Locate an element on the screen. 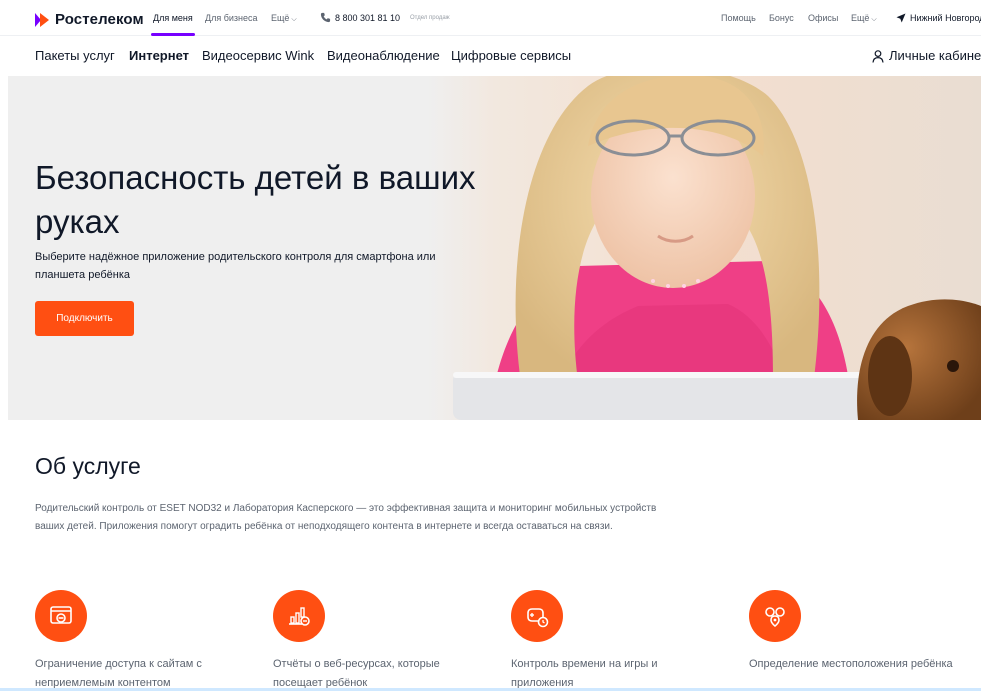 This screenshot has height=693, width=981. feature-label: Определение местоположения ребёнка is located at coordinates (851, 664).